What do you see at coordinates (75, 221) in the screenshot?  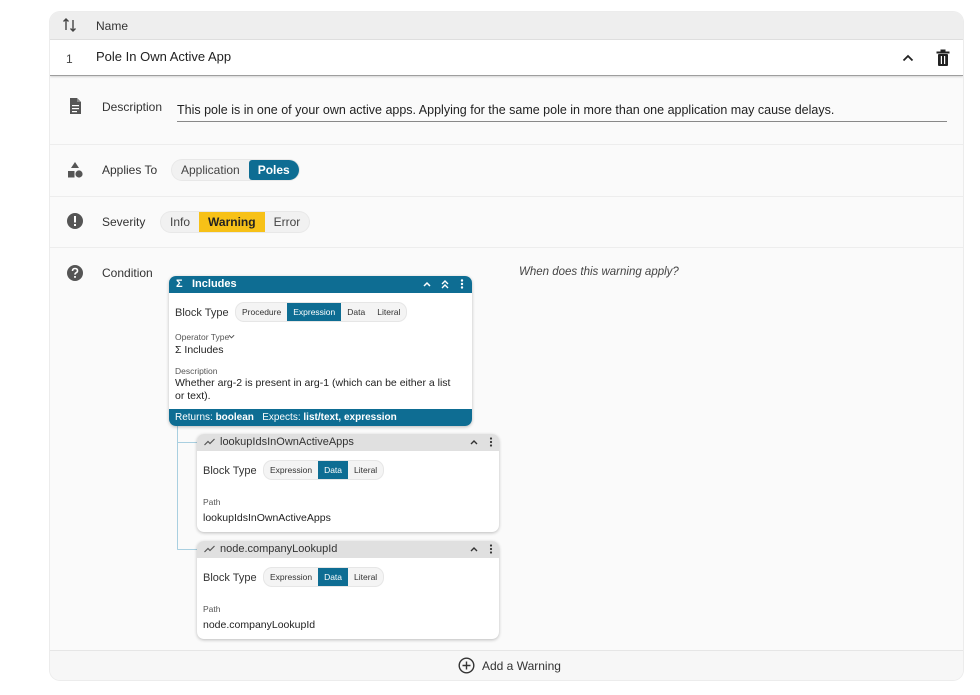 I see `alert-icon` at bounding box center [75, 221].